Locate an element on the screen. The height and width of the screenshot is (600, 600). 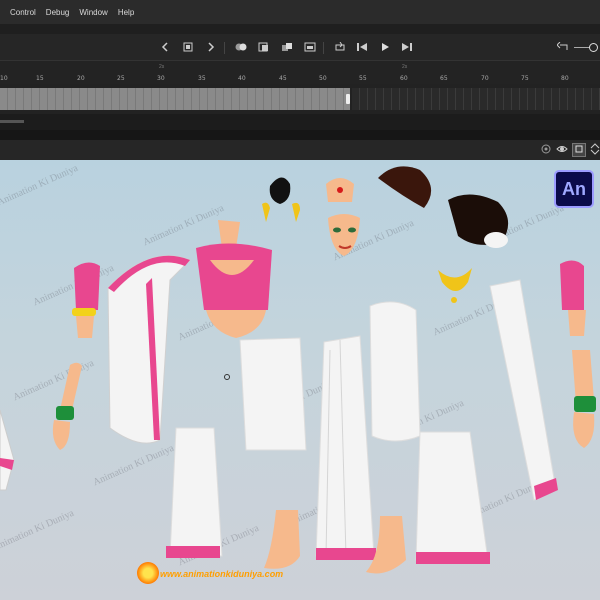
necklace is located at coordinates (455, 279).